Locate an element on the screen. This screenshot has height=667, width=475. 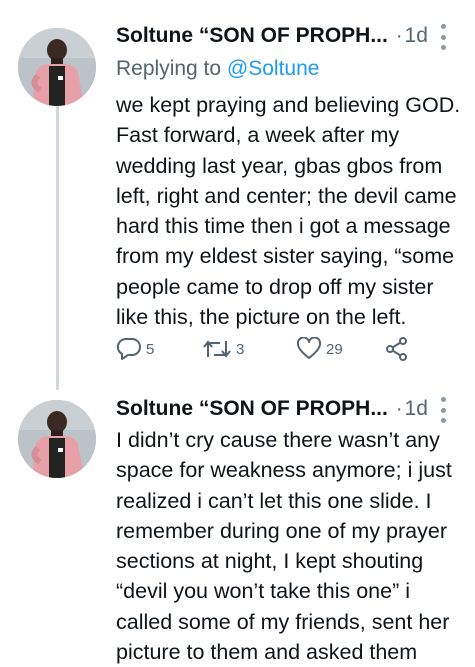
reply-button: 5 is located at coordinates (135, 349).